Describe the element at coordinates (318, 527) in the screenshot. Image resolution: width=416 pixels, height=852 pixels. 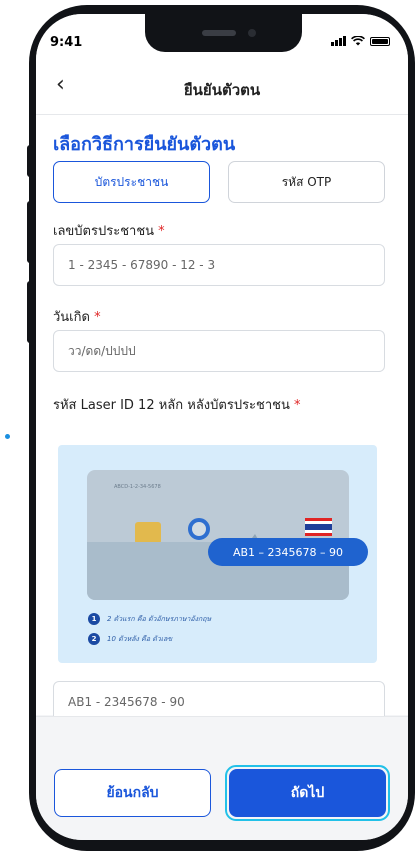
I see `thai-flag-icon` at that location.